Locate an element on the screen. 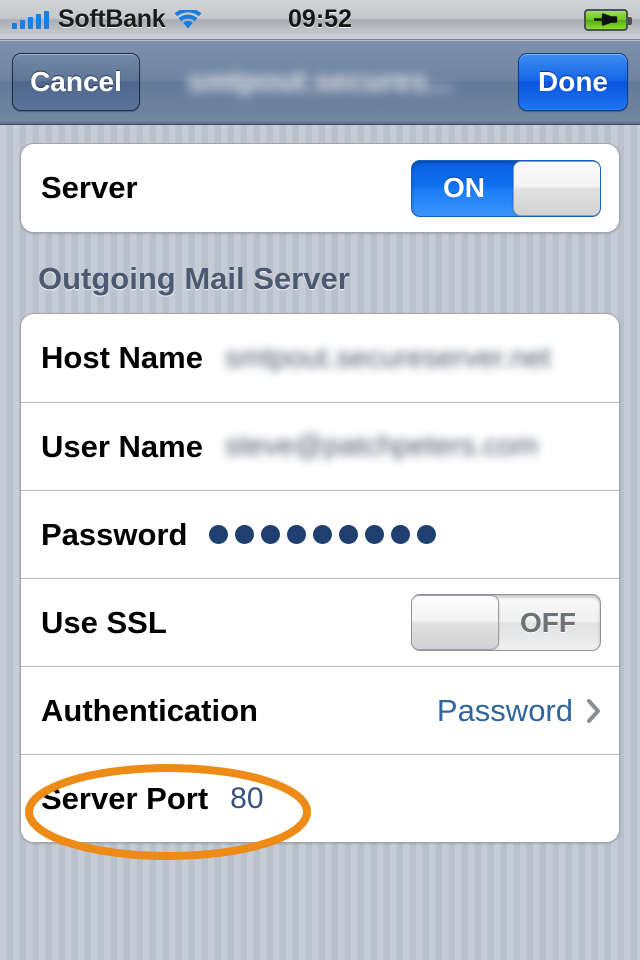 The image size is (640, 960). section-header-outgoing: Outgoing Mail Server is located at coordinates (194, 278).